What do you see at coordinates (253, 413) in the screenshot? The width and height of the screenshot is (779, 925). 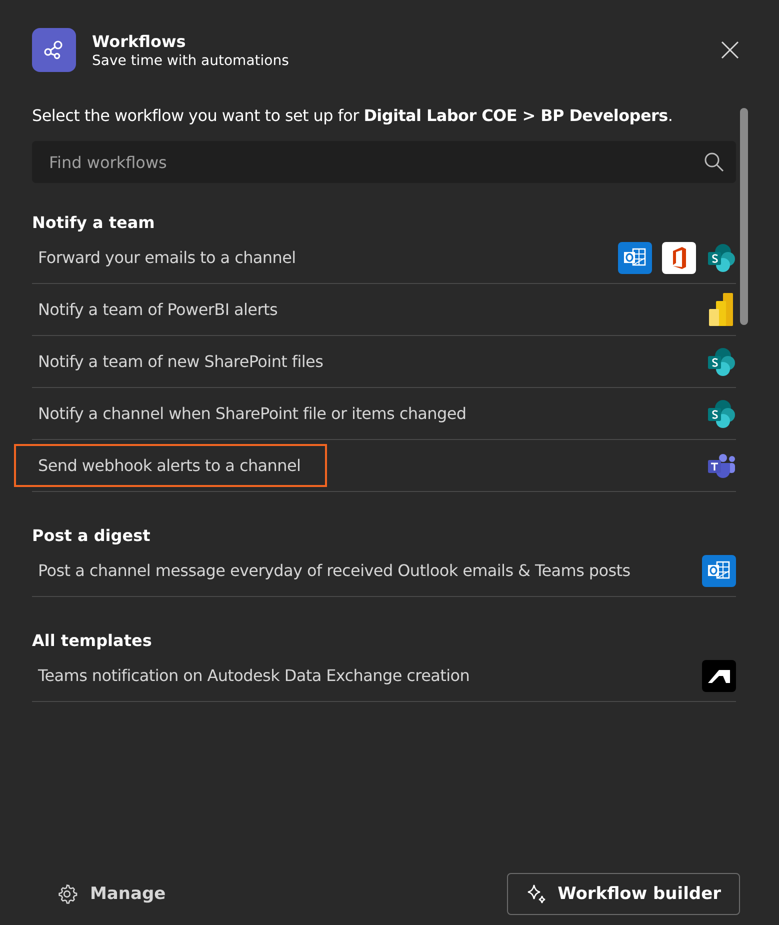 I see `workflow-template: Notify a channel when SharePoint file or items changed` at bounding box center [253, 413].